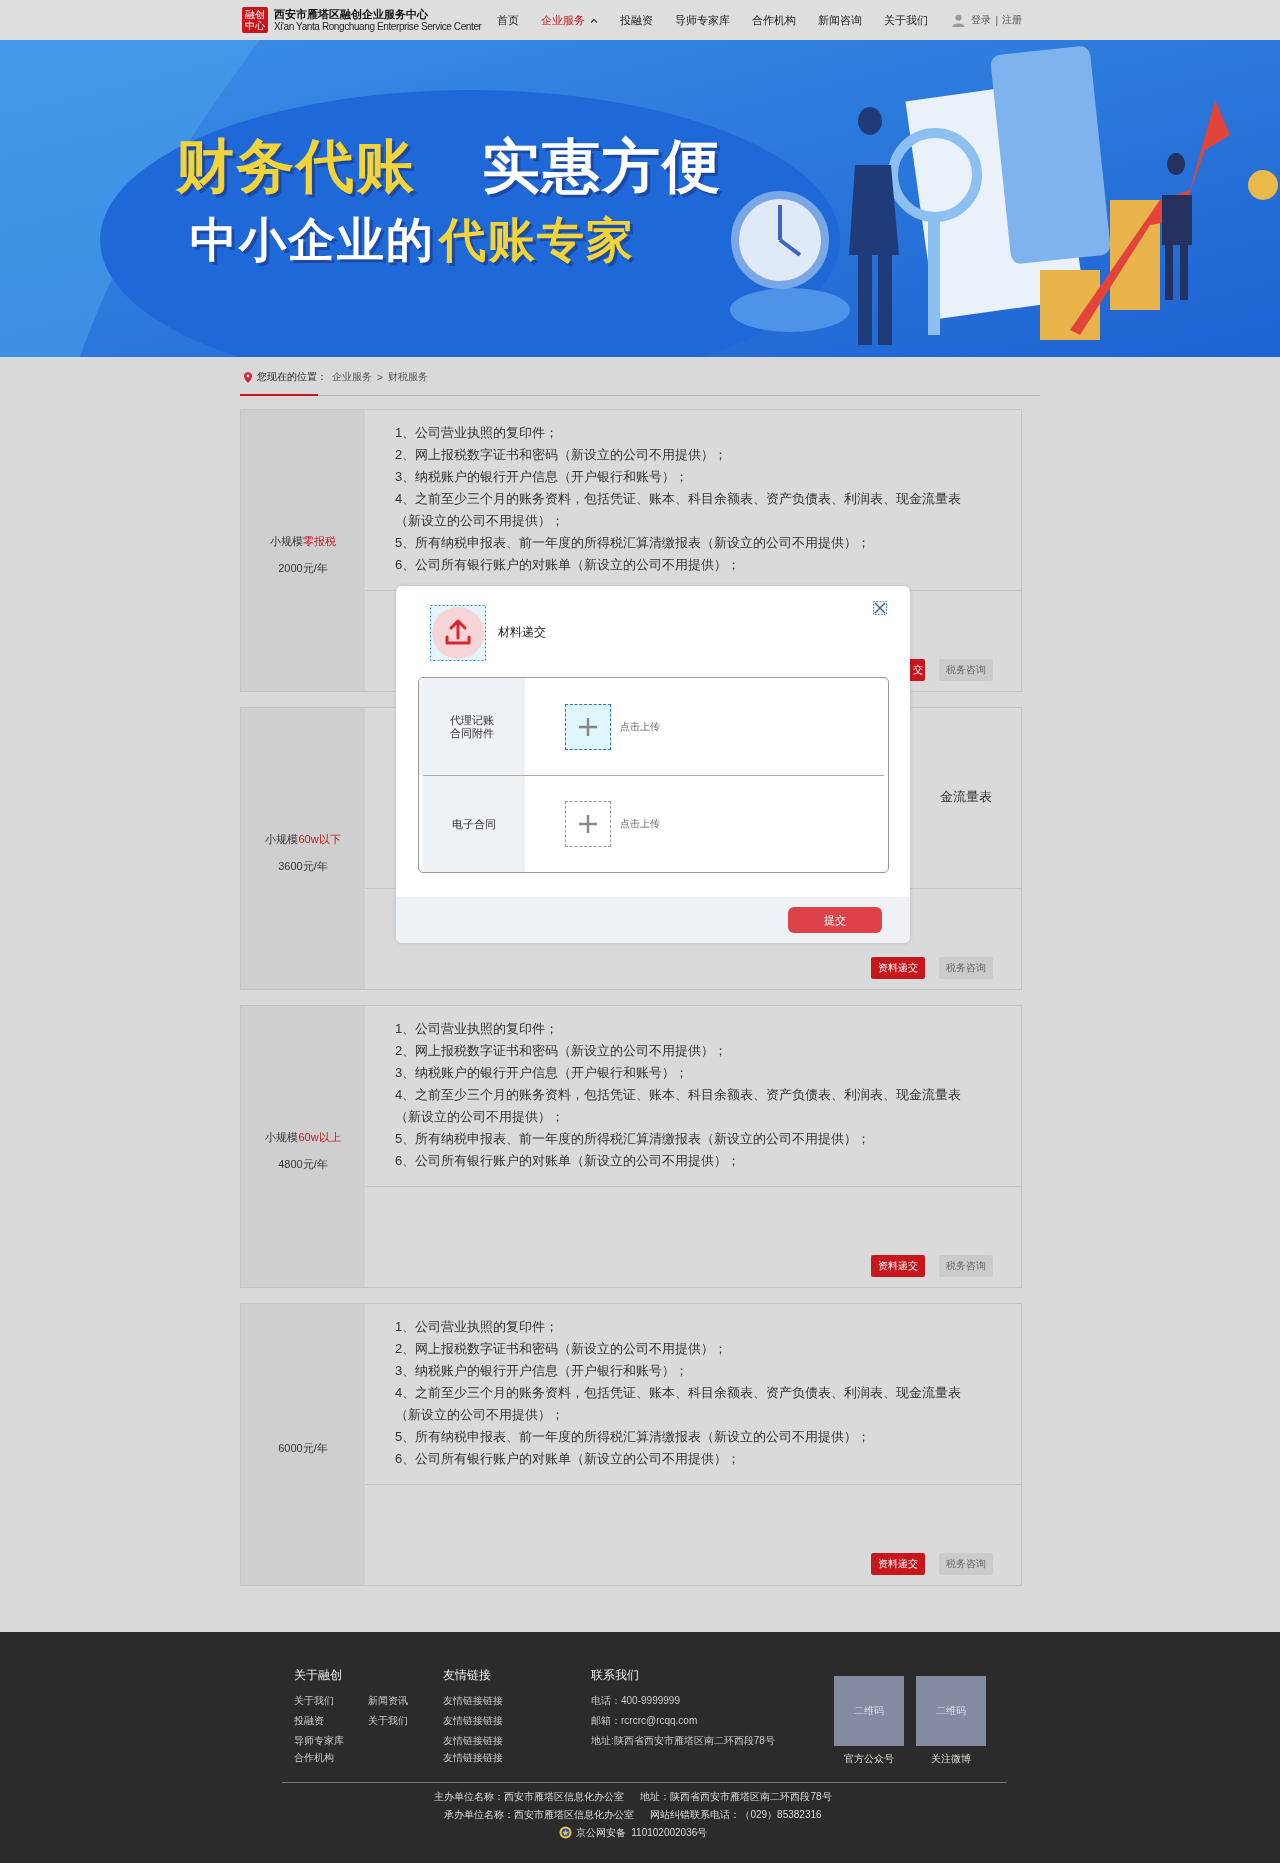  What do you see at coordinates (303, 1448) in the screenshot?
I see `price-text: 6000元/年` at bounding box center [303, 1448].